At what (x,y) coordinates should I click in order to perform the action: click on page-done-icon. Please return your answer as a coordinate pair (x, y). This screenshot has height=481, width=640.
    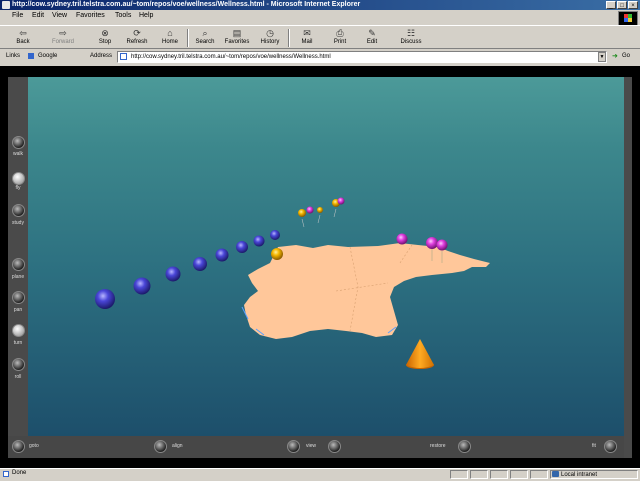
    Looking at the image, I should click on (6, 474).